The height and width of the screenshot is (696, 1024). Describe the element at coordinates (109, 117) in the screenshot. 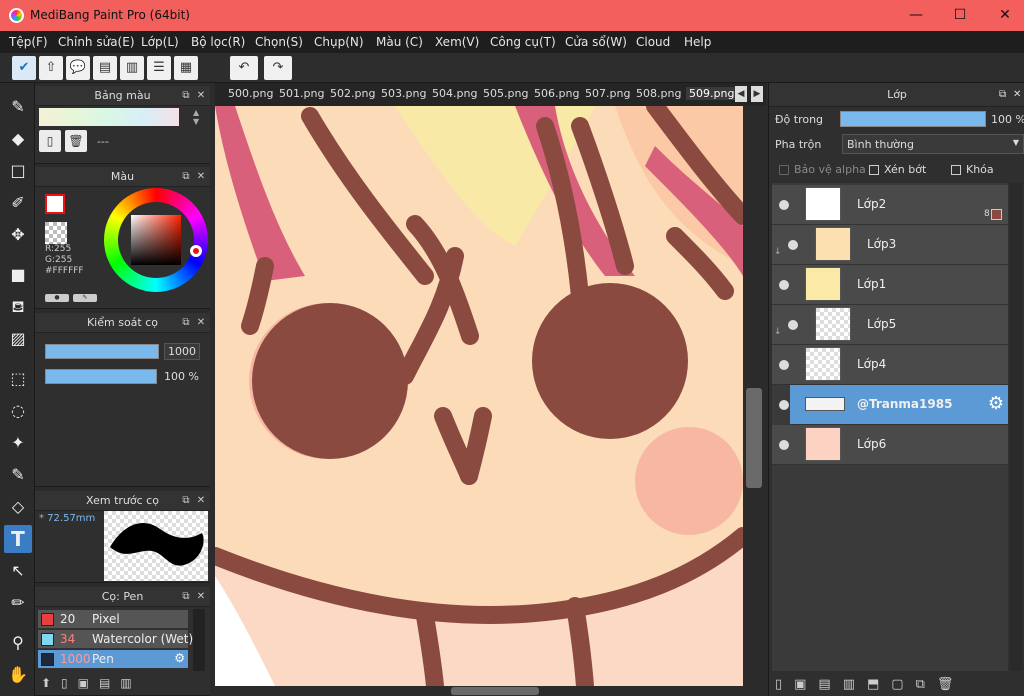

I see `swatch-row` at that location.